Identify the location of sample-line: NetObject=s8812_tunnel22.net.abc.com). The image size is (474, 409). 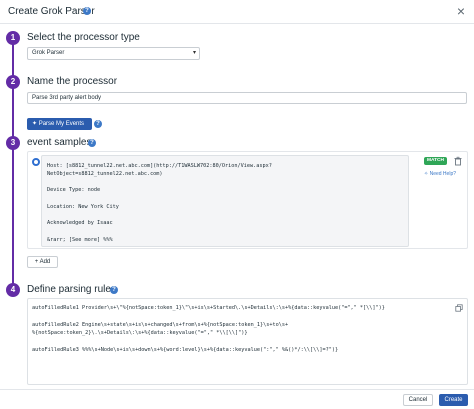
(105, 174).